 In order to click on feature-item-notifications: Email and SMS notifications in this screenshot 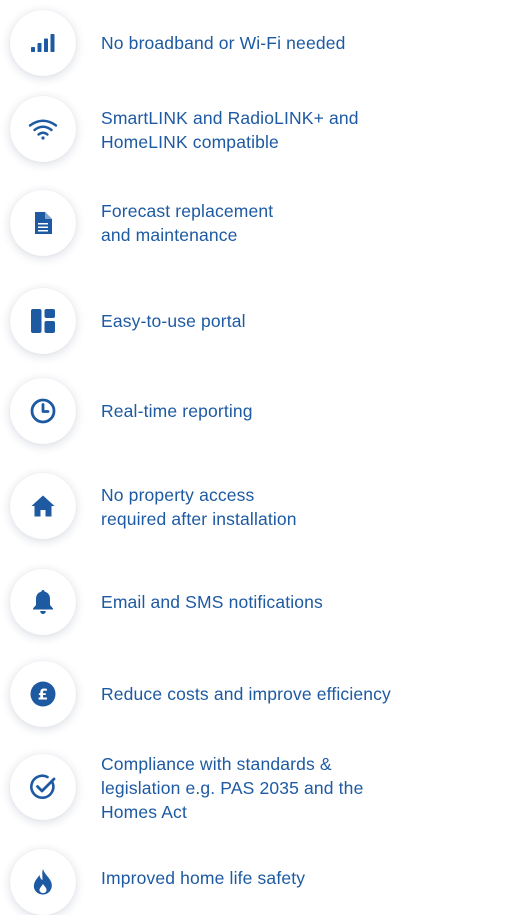, I will do `click(252, 602)`.